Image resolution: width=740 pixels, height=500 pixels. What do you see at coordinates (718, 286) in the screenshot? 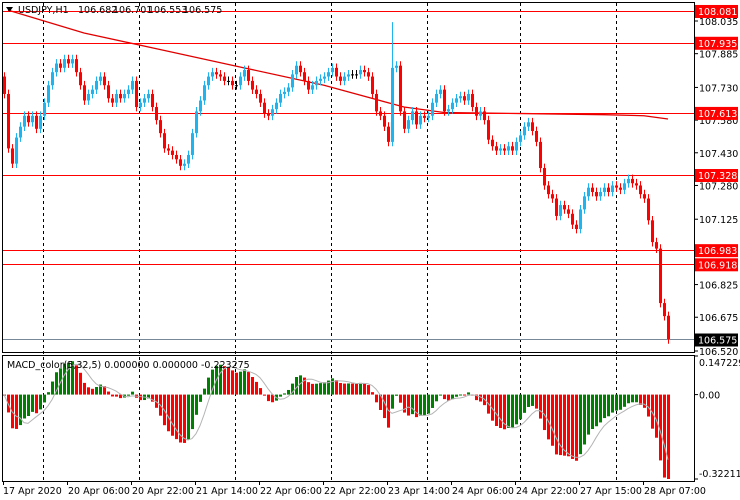
I see `price-tick-label: 106.825` at bounding box center [718, 286].